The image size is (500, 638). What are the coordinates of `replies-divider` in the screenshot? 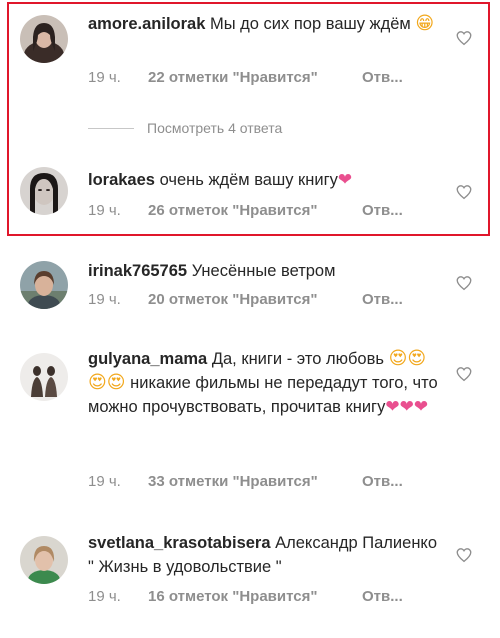 It's located at (111, 128).